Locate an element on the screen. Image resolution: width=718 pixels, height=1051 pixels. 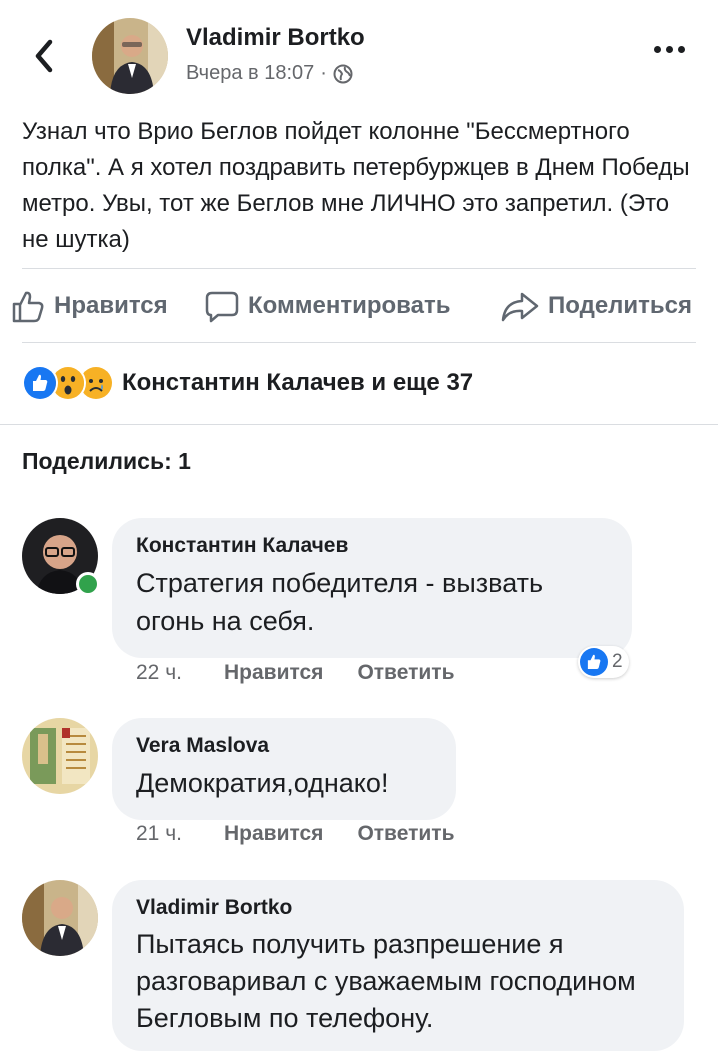
shares-count: Поделились: 1 is located at coordinates (106, 461).